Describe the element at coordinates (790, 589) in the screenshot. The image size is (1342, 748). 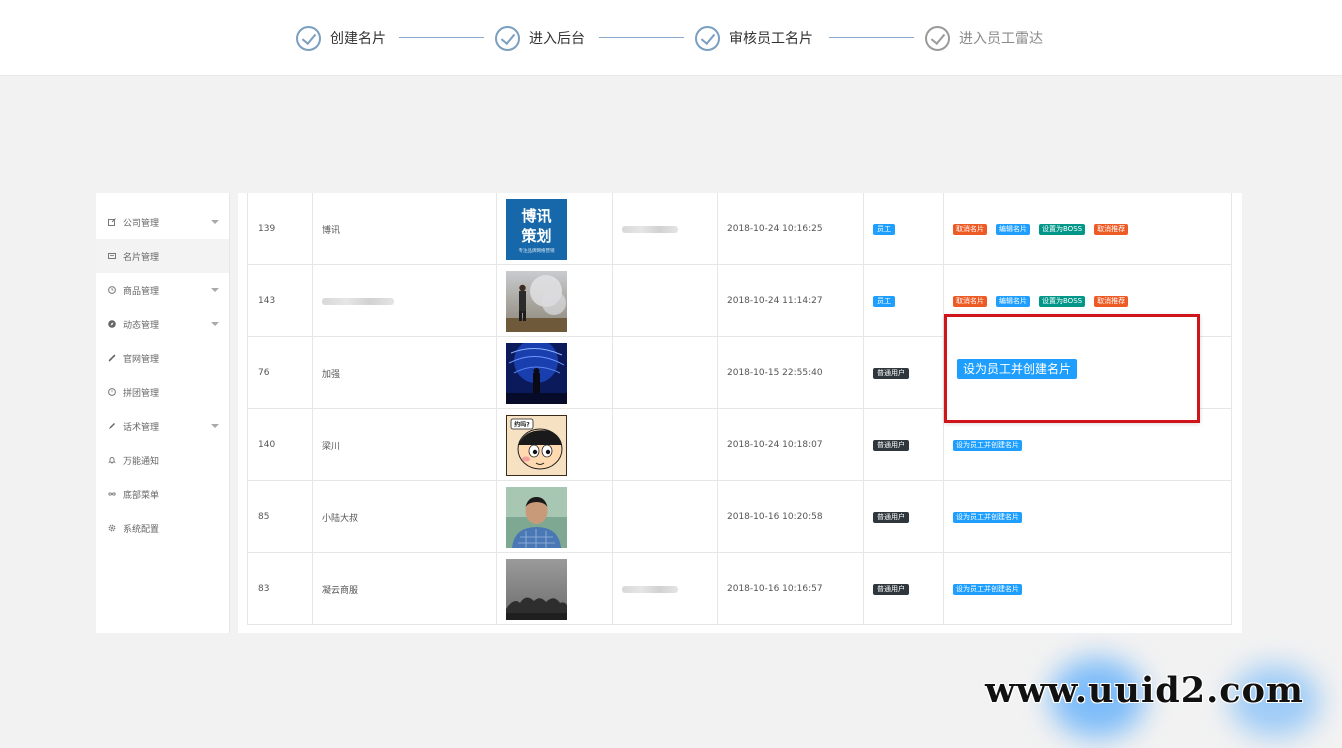
I see `cell-time: 2018-10-16 10:16:57` at that location.